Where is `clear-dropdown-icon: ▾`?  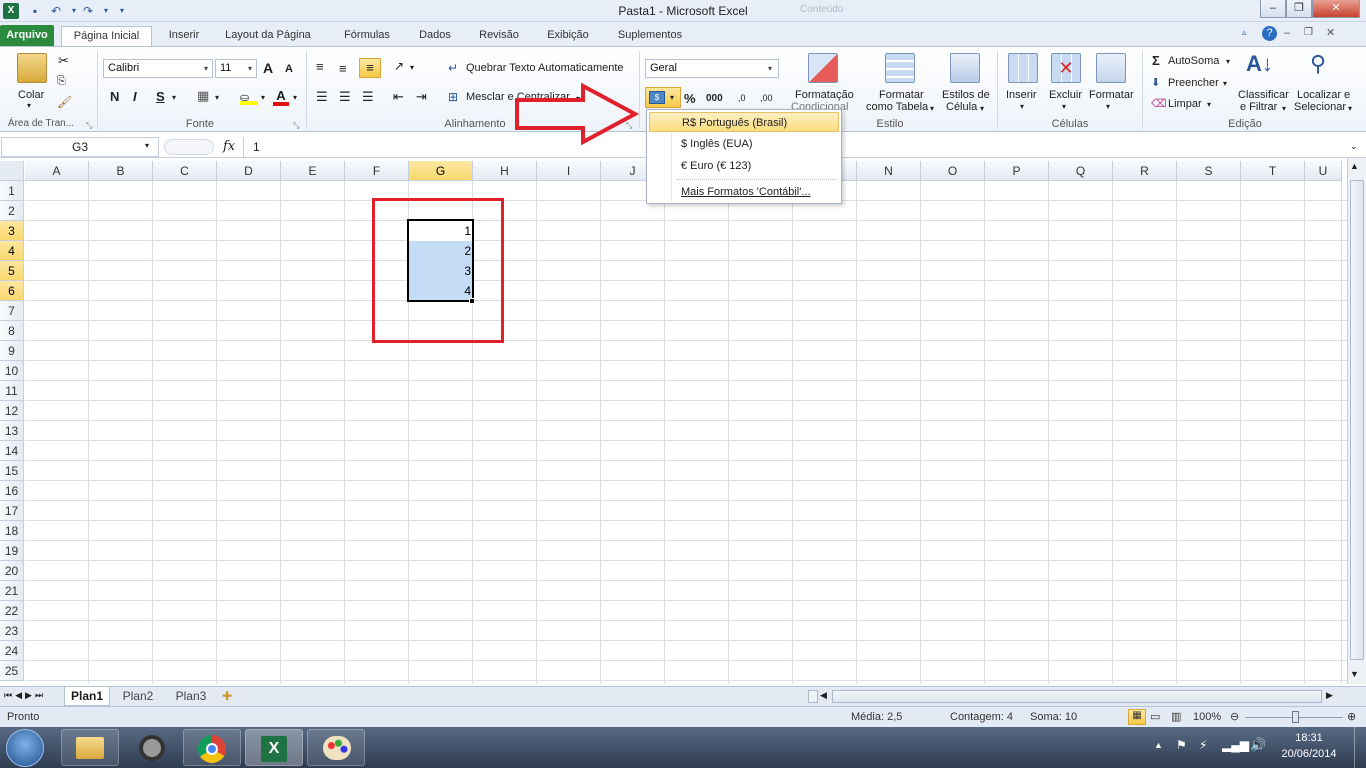 clear-dropdown-icon: ▾ is located at coordinates (1209, 104).